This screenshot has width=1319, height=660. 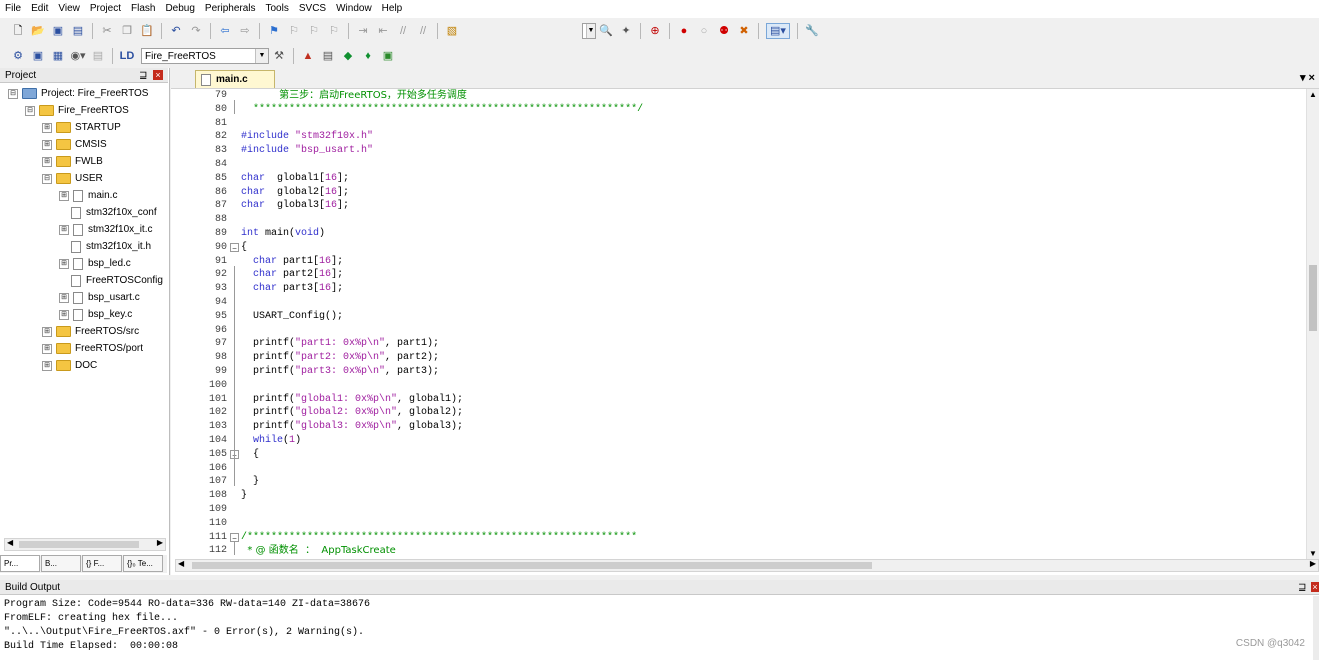 What do you see at coordinates (606, 31) in the screenshot?
I see `find-icon: 🔍` at bounding box center [606, 31].